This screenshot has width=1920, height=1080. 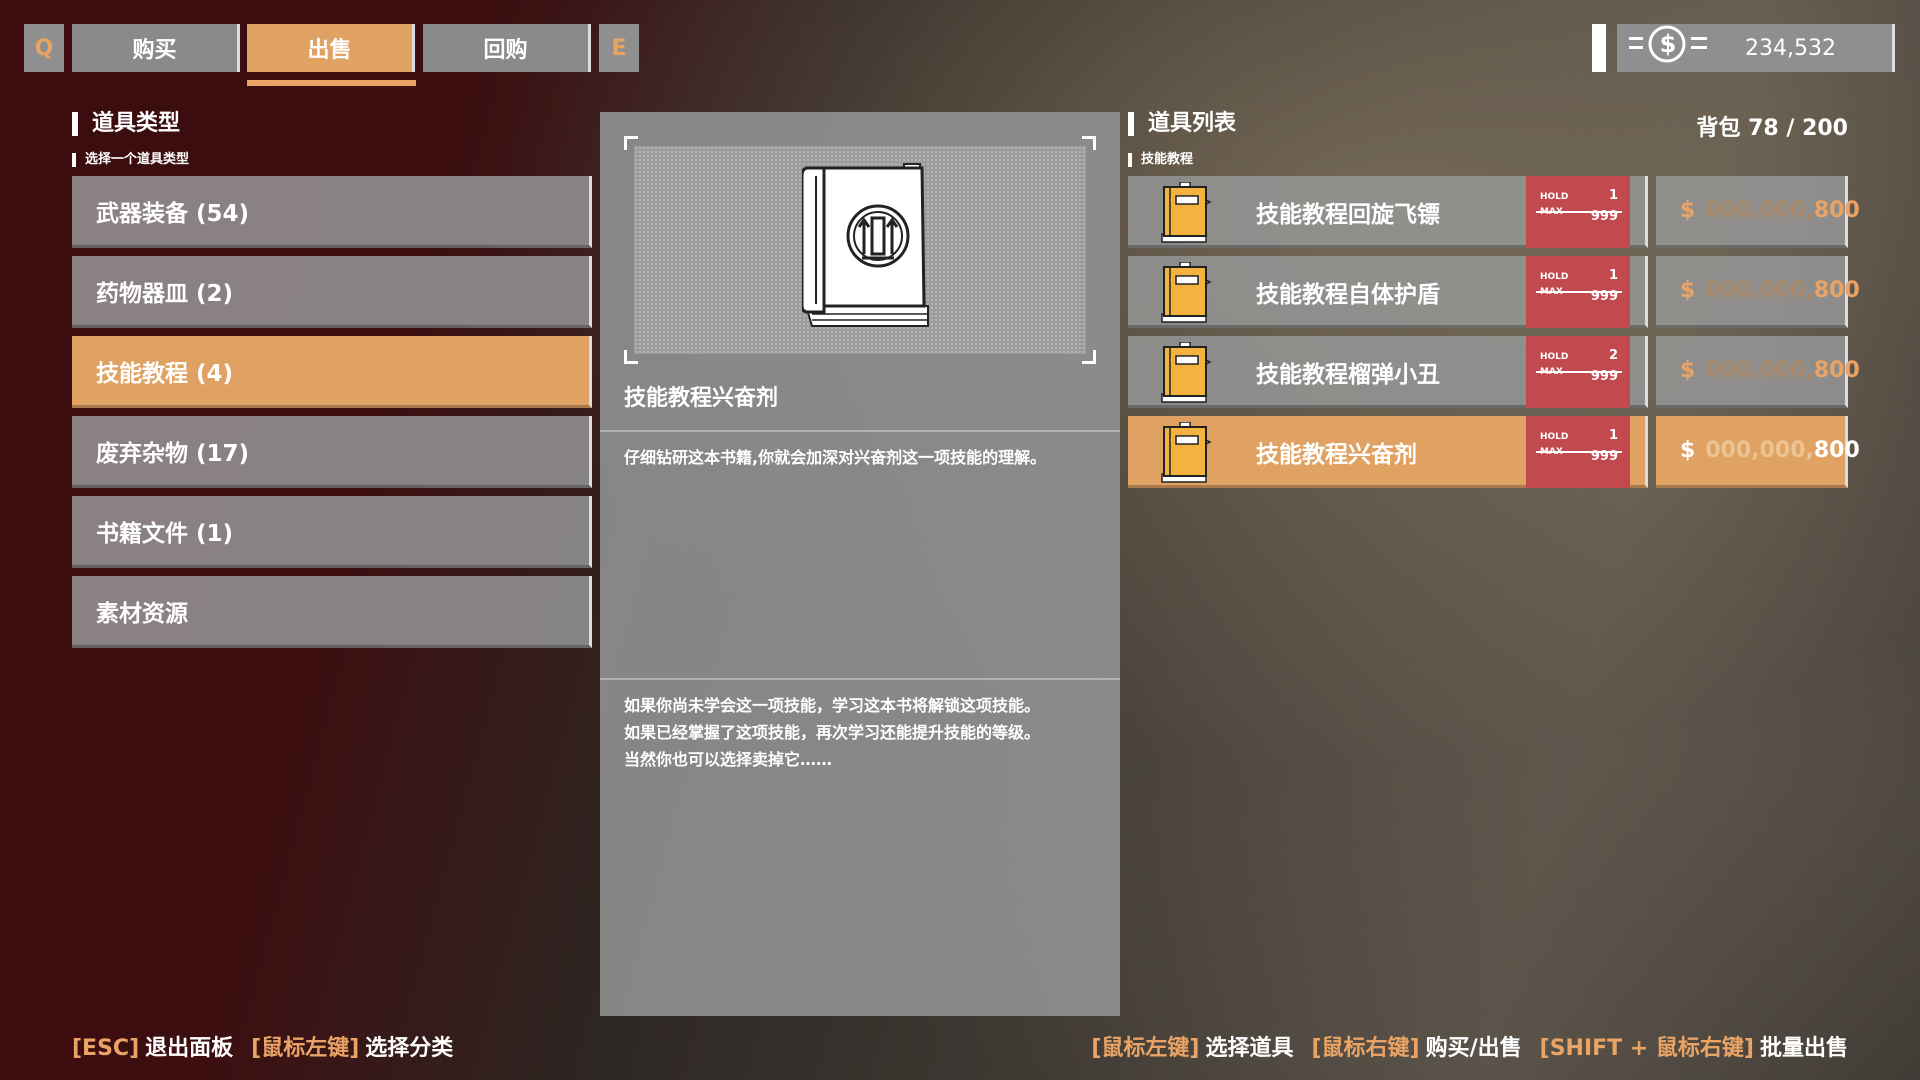 What do you see at coordinates (1578, 372) in the screenshot?
I see `item-quantity-box: HOLD 2 MAX 999` at bounding box center [1578, 372].